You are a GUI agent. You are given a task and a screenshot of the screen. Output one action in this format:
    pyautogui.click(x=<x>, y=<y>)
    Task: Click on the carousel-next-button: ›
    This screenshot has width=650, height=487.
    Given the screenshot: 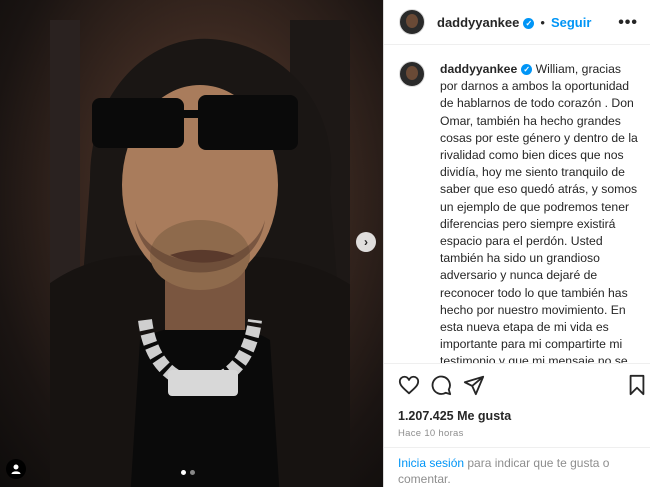 What is the action you would take?
    pyautogui.click(x=366, y=242)
    